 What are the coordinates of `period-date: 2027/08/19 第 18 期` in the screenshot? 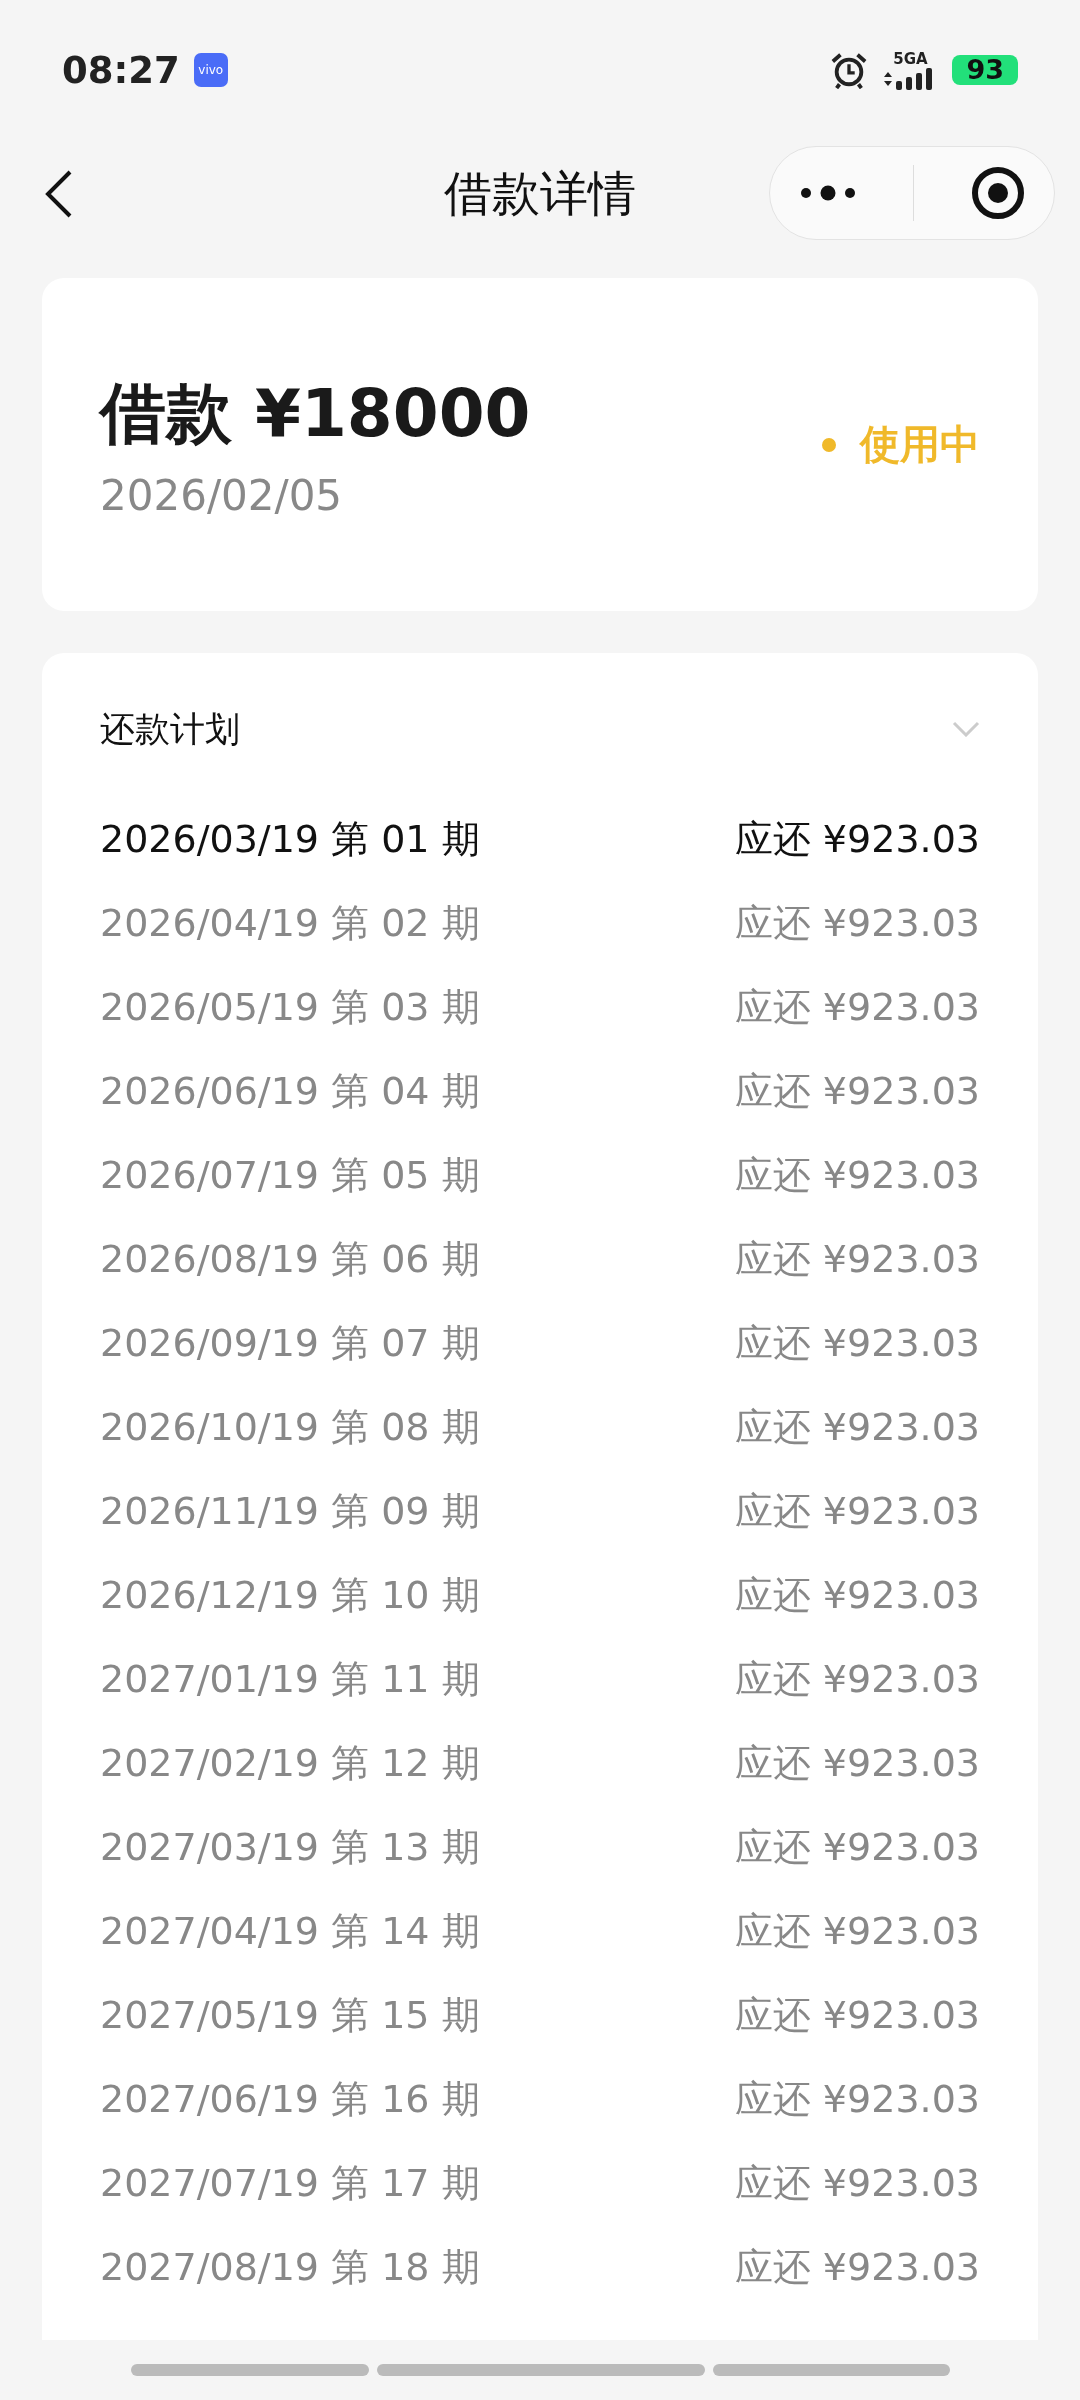 It's located at (290, 2267).